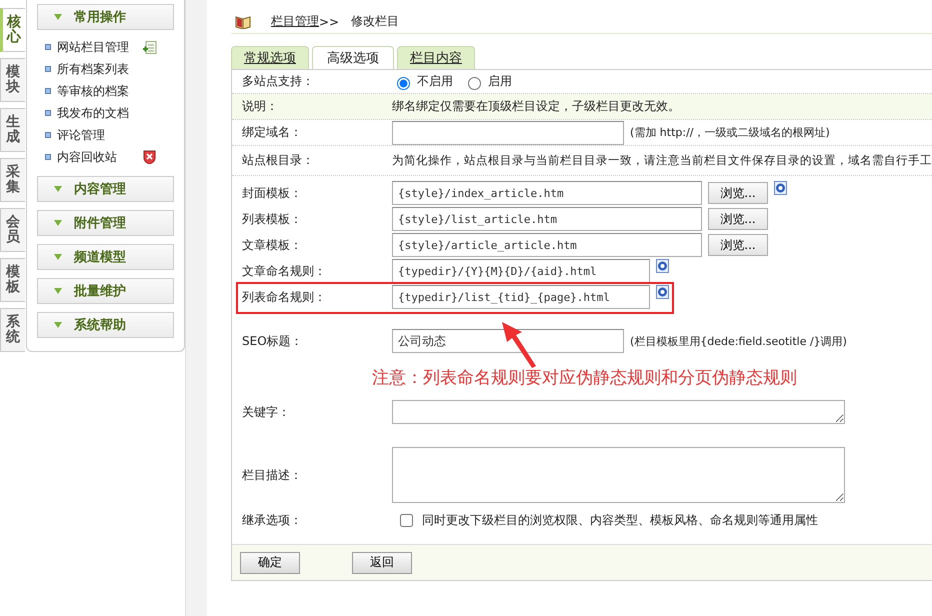 The height and width of the screenshot is (616, 932). What do you see at coordinates (12, 30) in the screenshot?
I see `side-tab: 核心` at bounding box center [12, 30].